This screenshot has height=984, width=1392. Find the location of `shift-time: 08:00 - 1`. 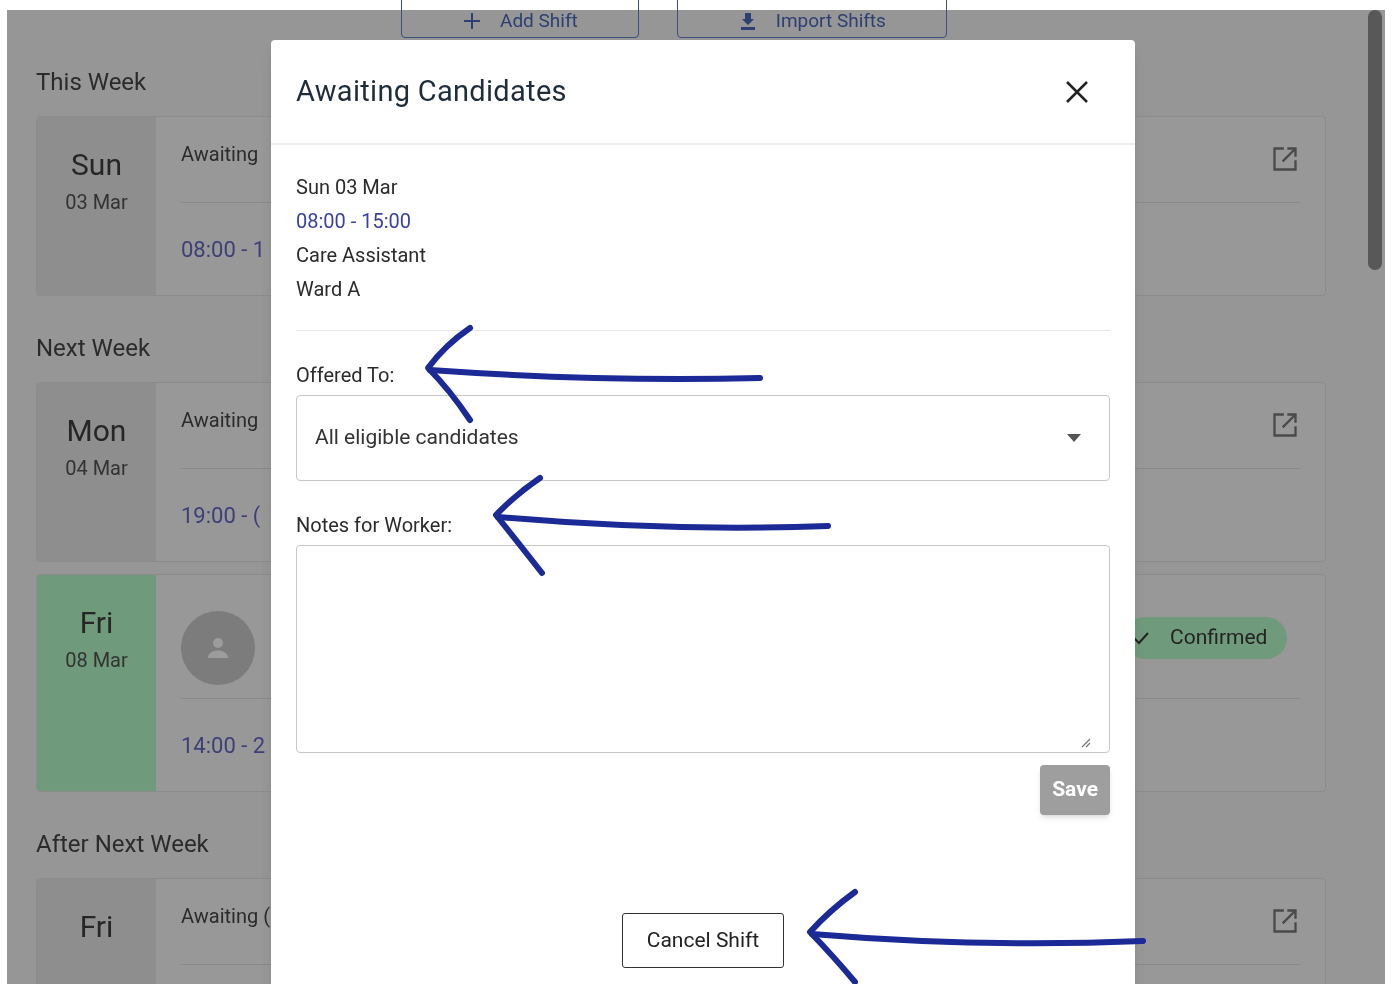

shift-time: 08:00 - 1 is located at coordinates (223, 250).